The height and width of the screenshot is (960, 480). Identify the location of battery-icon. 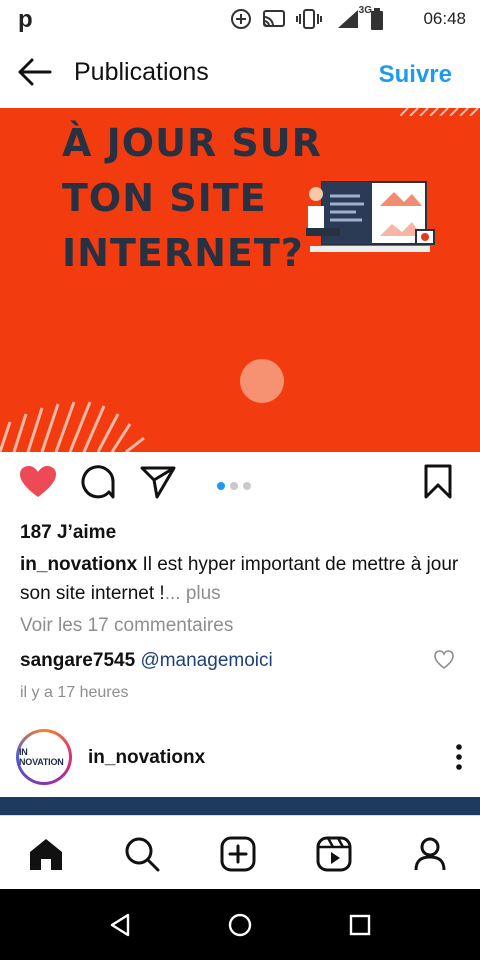
(377, 19).